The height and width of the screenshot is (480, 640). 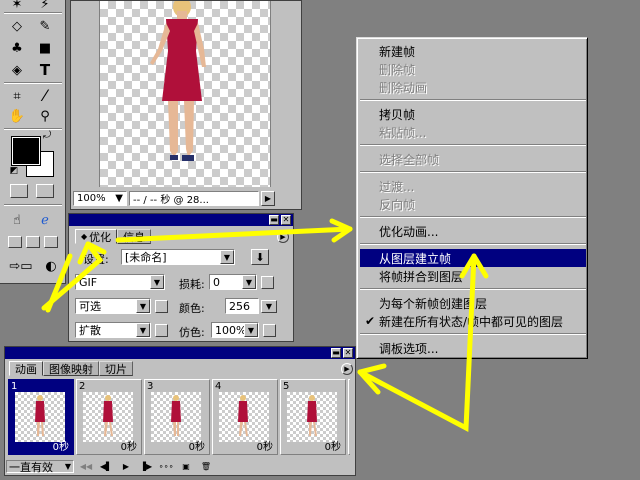 What do you see at coordinates (116, 368) in the screenshot?
I see `tab-slices: 切片` at bounding box center [116, 368].